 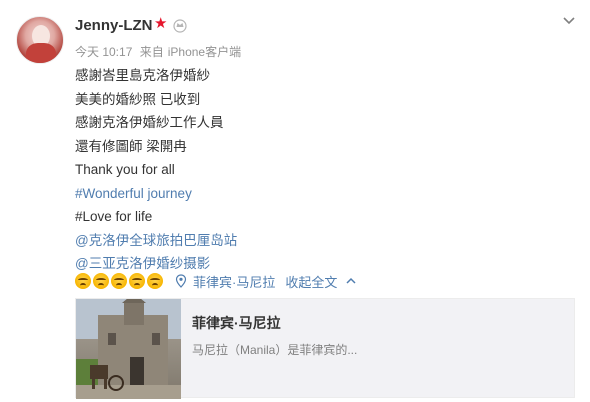 I want to click on mention-link: @克洛伊全球旅拍巴厘岛站, so click(x=156, y=241).